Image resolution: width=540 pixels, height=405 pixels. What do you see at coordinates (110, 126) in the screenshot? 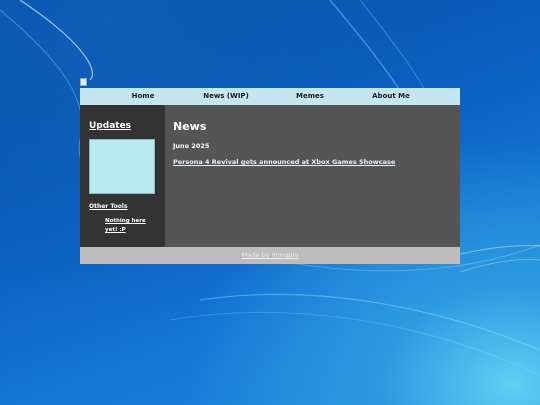
I see `updates-heading: Updates` at bounding box center [110, 126].